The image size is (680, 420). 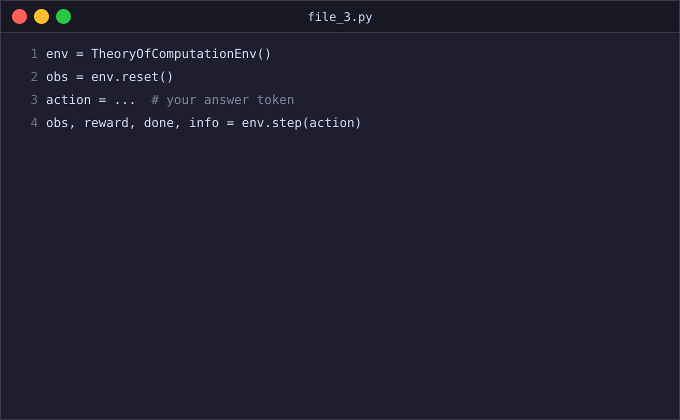 What do you see at coordinates (34, 99) in the screenshot?
I see `line-number: 3` at bounding box center [34, 99].